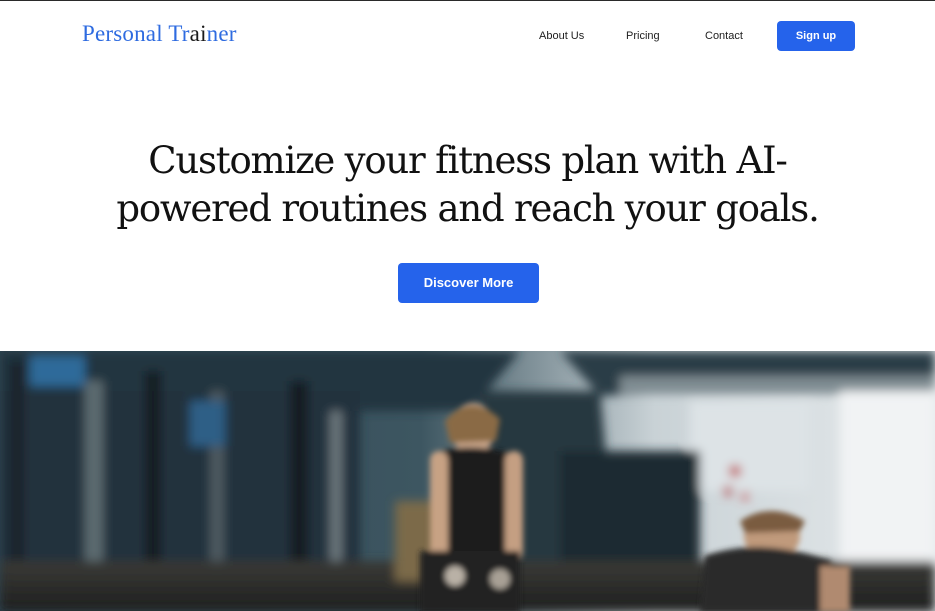  Describe the element at coordinates (561, 36) in the screenshot. I see `nav-about-us: About Us` at that location.